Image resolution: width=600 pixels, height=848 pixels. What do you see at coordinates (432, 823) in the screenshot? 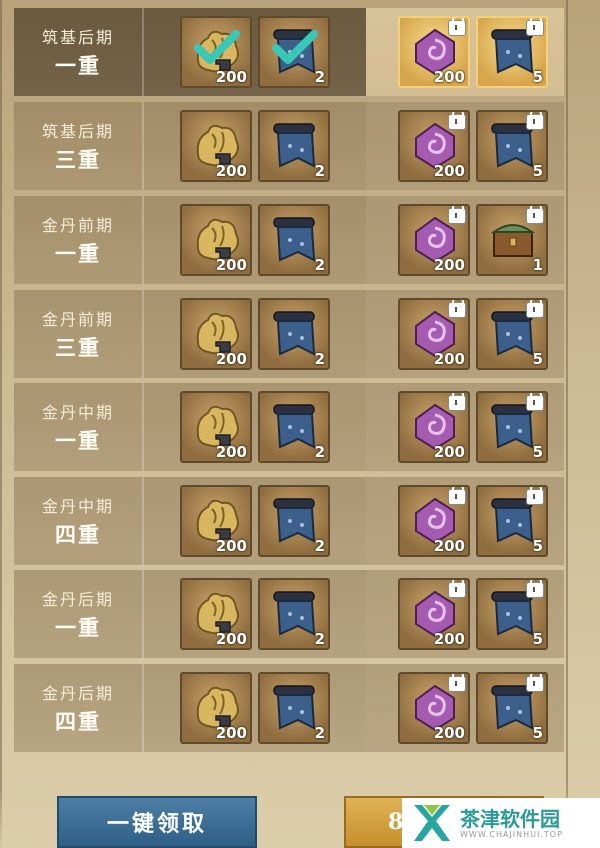
I see `watermark-logo-icon` at bounding box center [432, 823].